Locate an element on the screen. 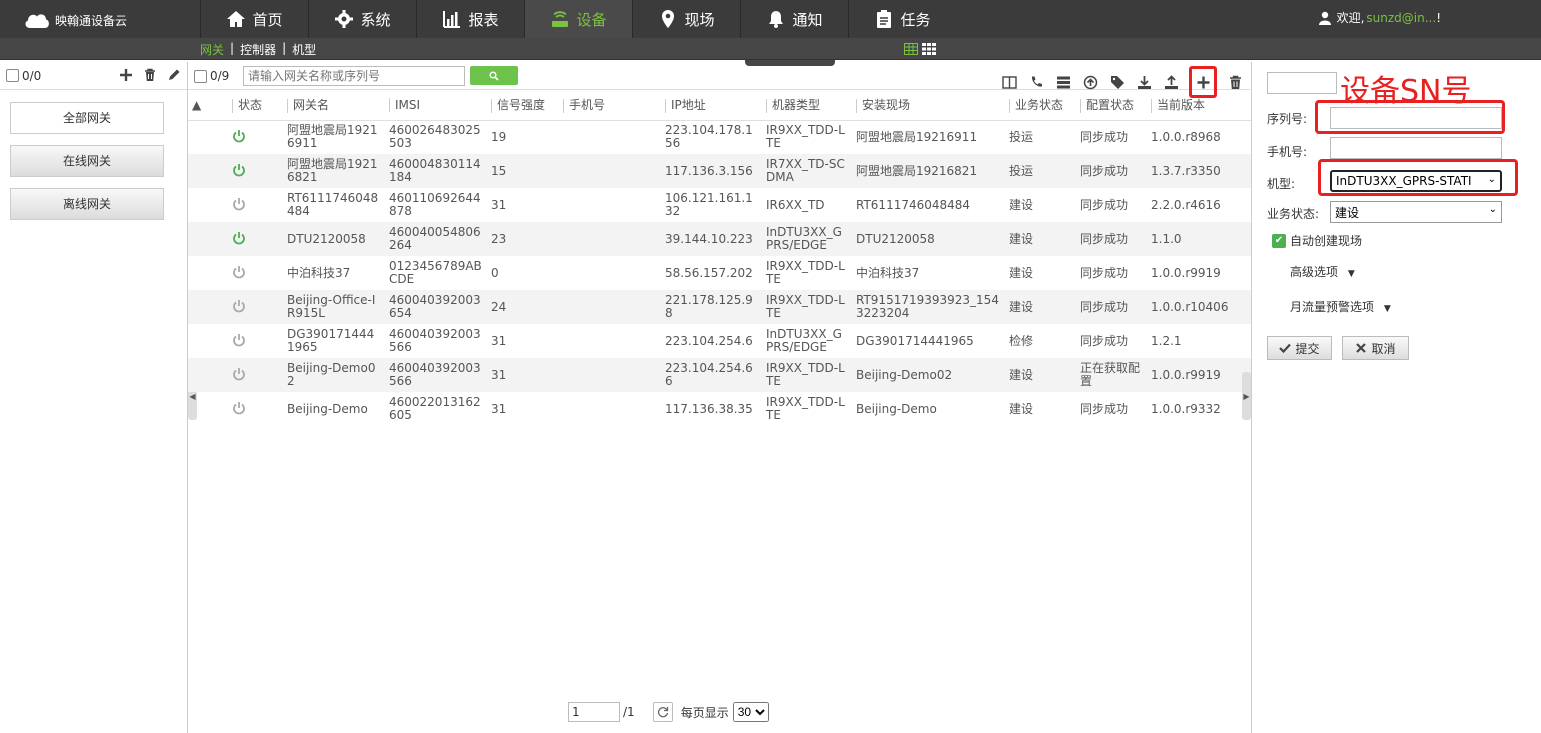  columns-button is located at coordinates (1009, 82).